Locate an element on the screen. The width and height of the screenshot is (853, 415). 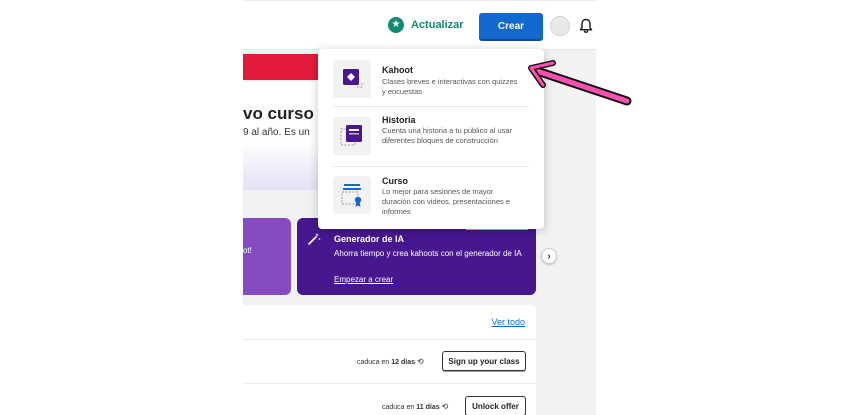
avatar is located at coordinates (560, 26).